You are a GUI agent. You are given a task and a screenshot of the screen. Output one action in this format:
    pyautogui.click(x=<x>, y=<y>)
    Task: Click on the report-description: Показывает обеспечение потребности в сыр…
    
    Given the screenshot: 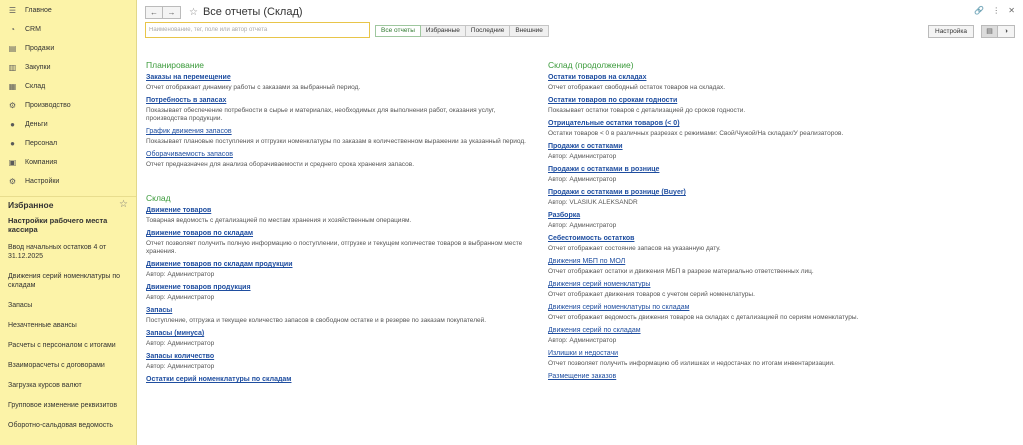 What is the action you would take?
    pyautogui.click(x=321, y=114)
    